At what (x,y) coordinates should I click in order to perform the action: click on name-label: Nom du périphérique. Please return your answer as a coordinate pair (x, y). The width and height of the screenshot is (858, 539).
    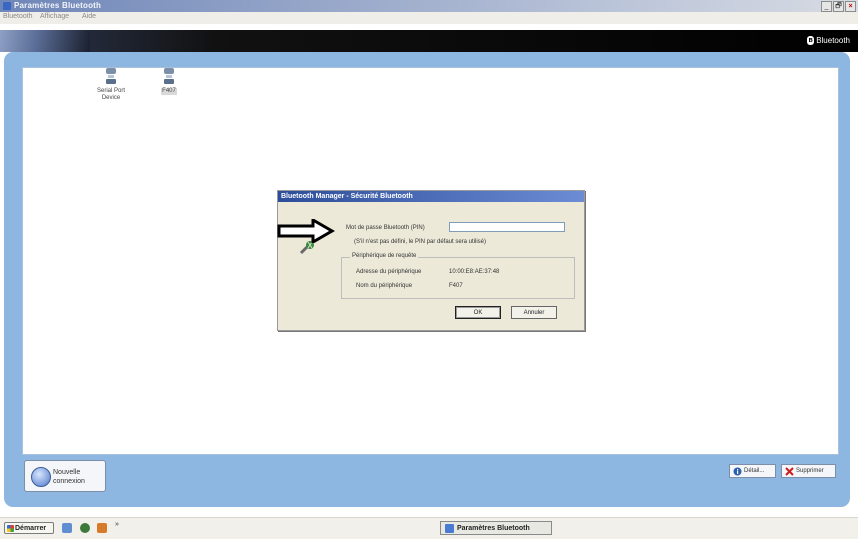
    Looking at the image, I should click on (384, 286).